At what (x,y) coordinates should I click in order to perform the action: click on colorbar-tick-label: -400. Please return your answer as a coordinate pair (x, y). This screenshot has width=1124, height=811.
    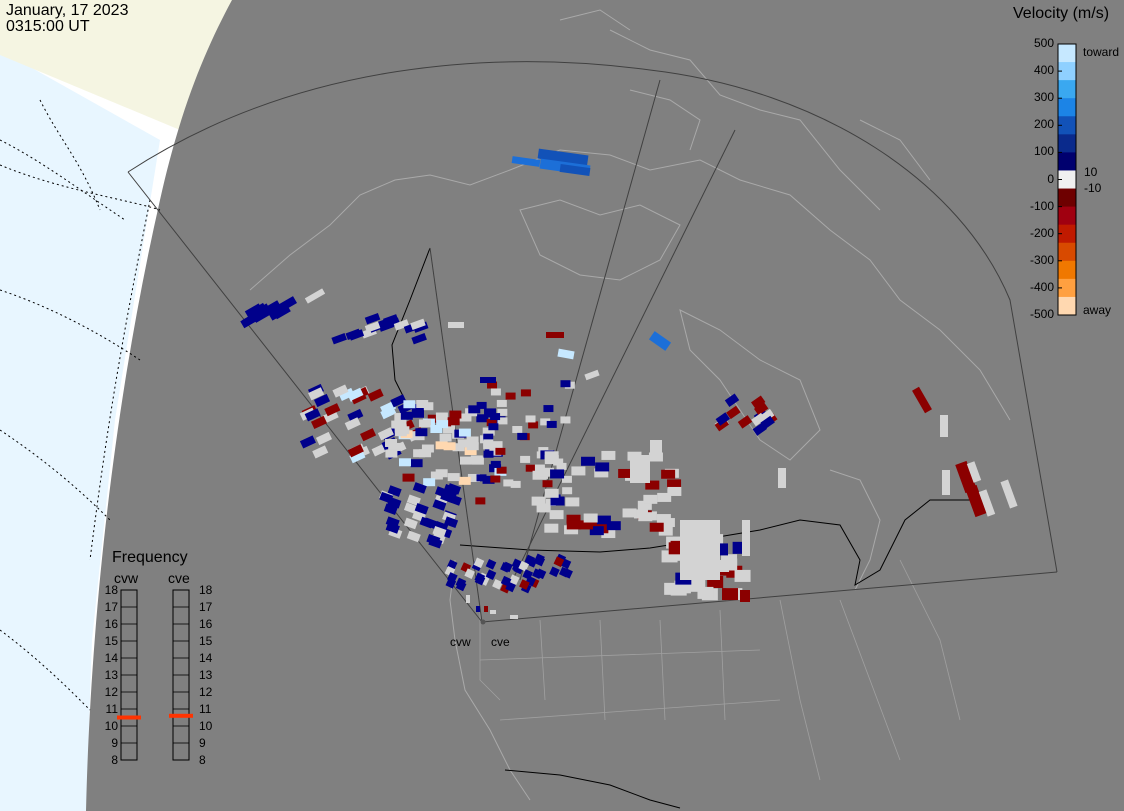
    Looking at the image, I should click on (1041, 286).